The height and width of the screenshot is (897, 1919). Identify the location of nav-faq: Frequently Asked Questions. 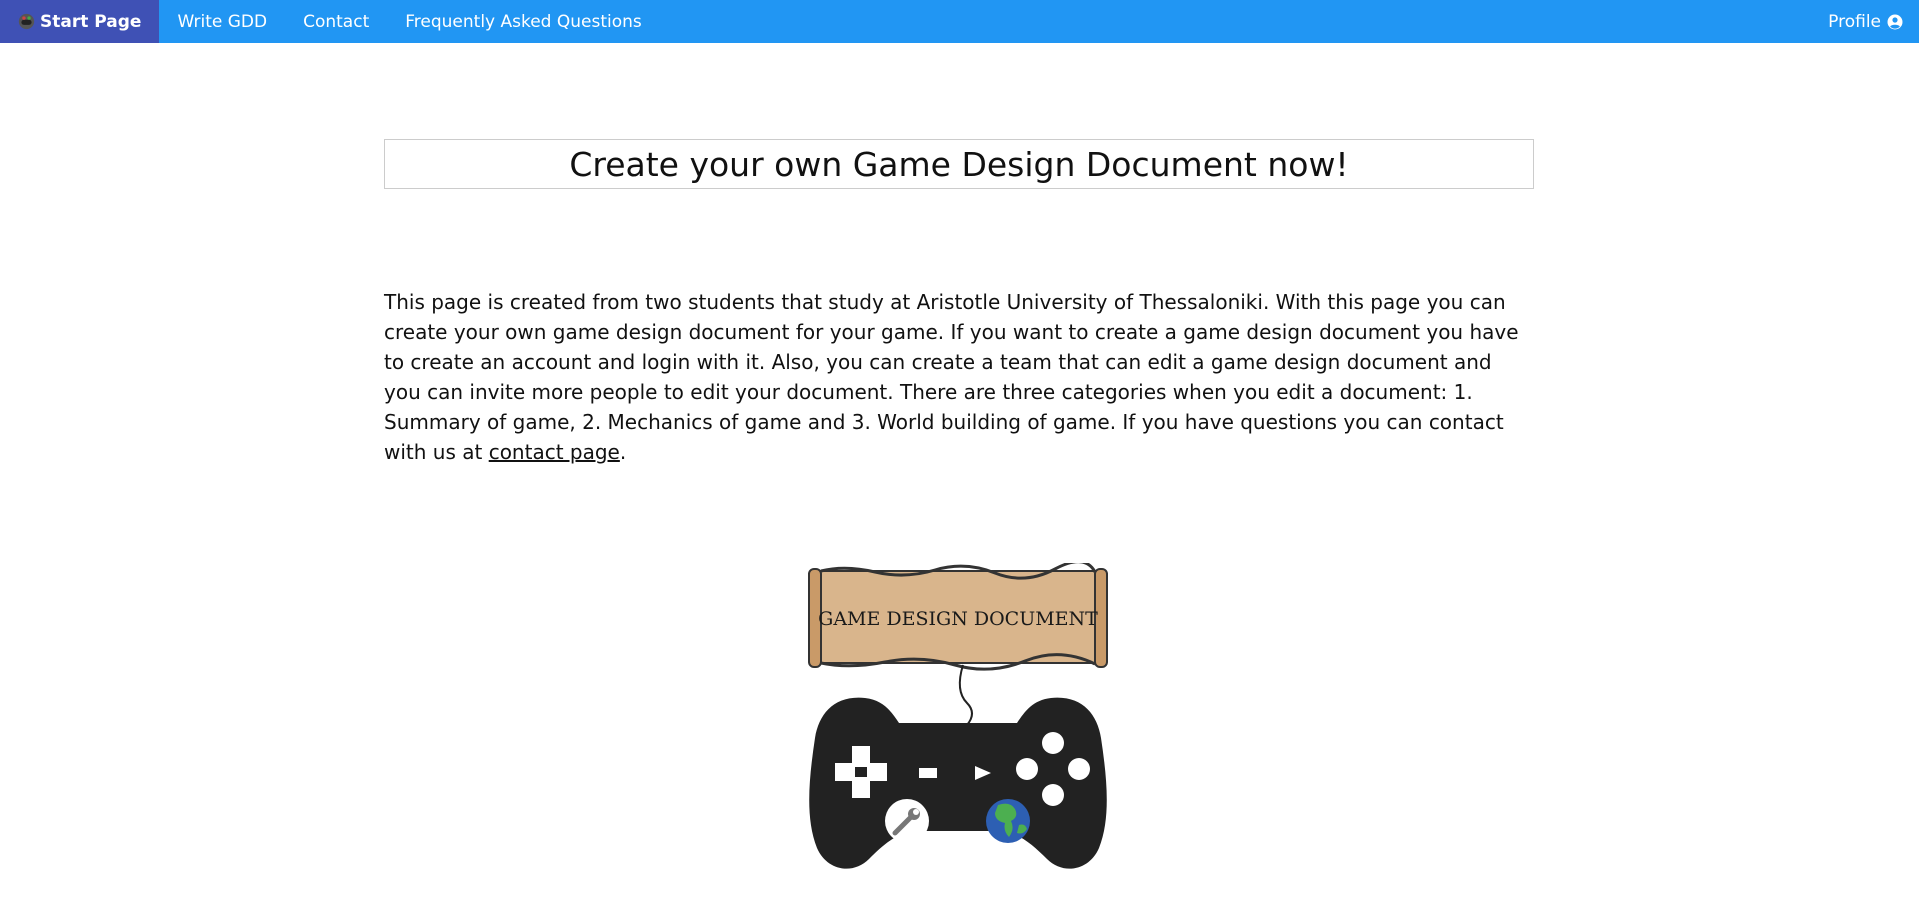
(523, 21).